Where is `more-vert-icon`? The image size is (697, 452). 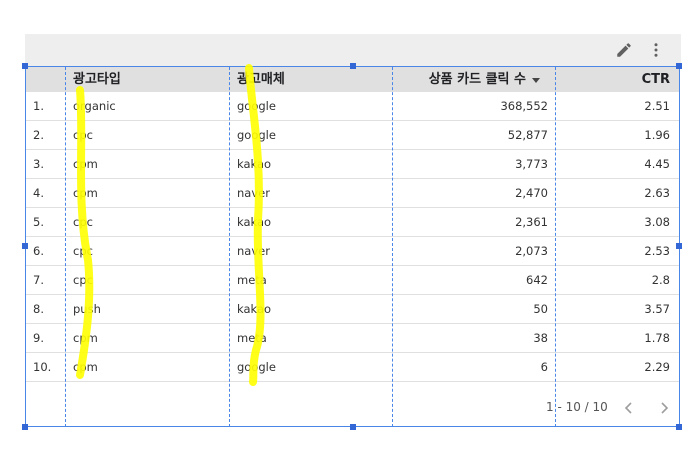
more-vert-icon is located at coordinates (656, 50).